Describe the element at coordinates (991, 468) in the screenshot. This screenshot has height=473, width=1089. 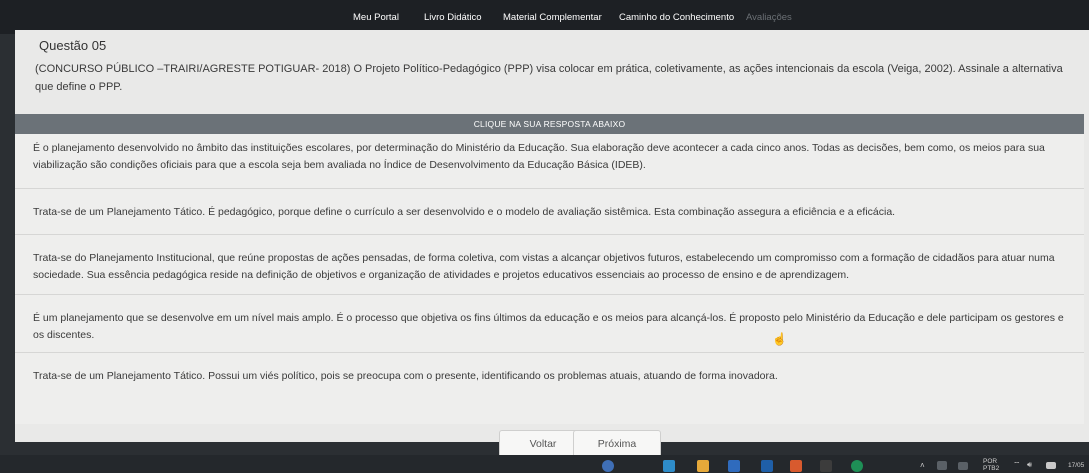
I see `language-layout: PTB2` at that location.